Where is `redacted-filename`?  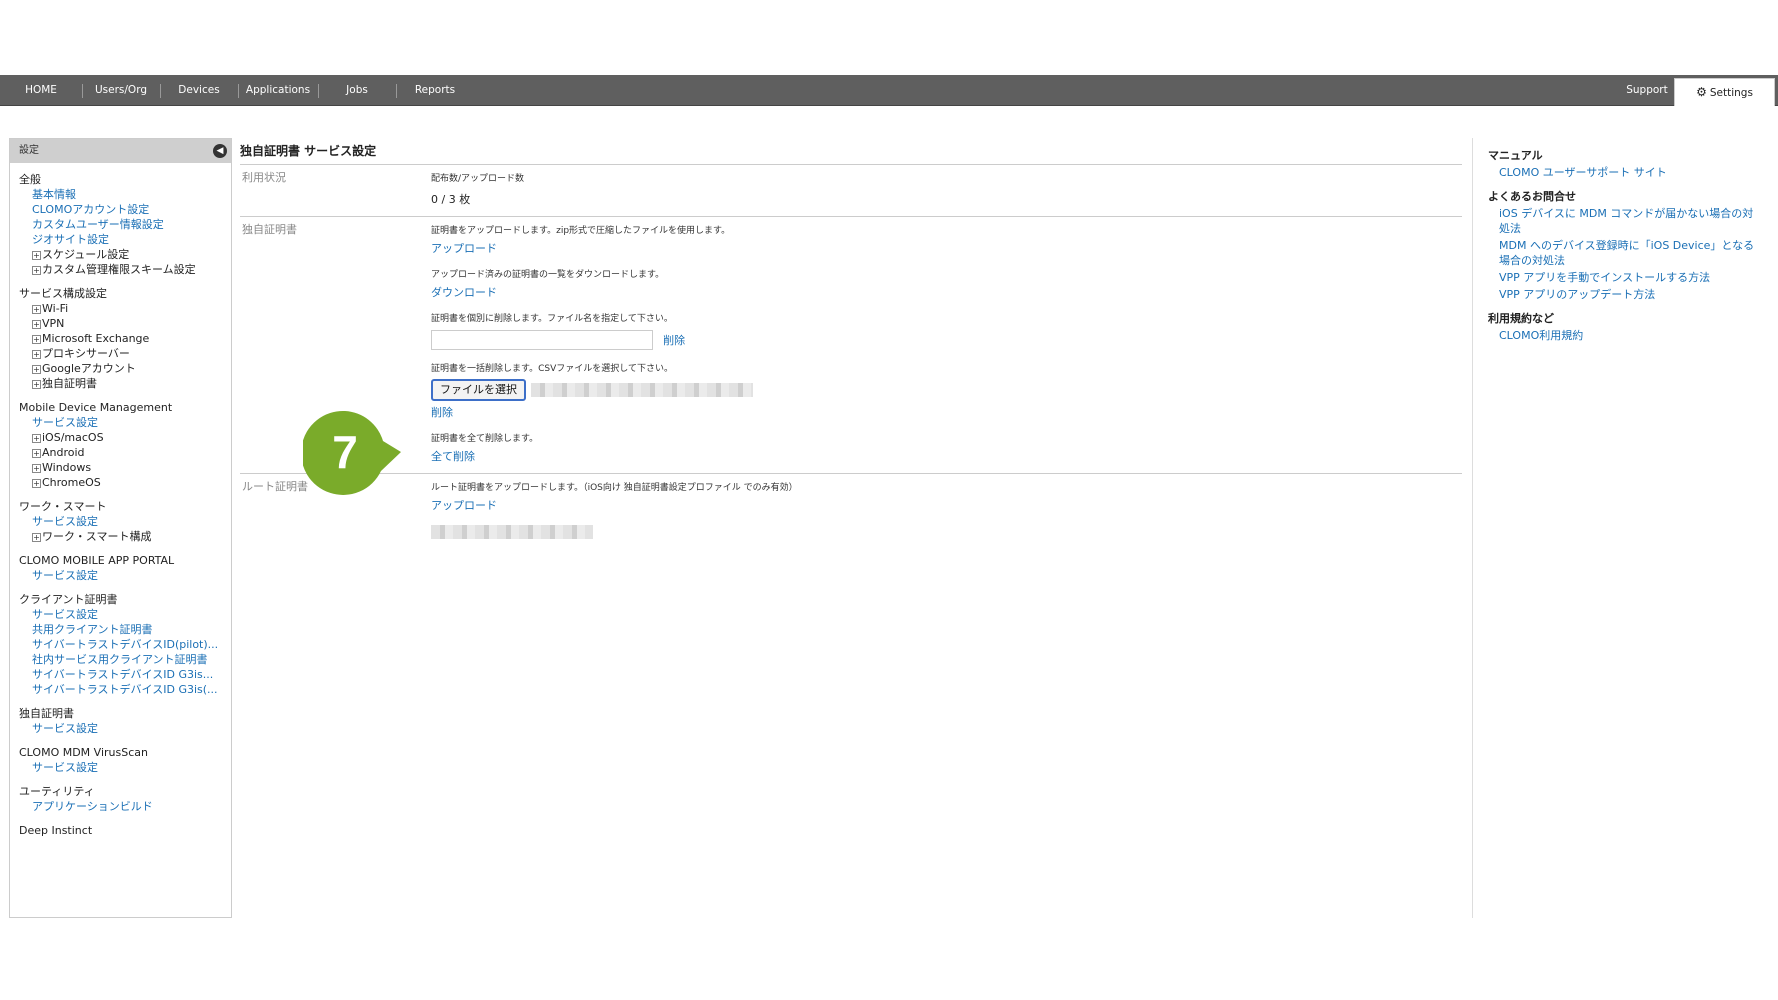 redacted-filename is located at coordinates (642, 389).